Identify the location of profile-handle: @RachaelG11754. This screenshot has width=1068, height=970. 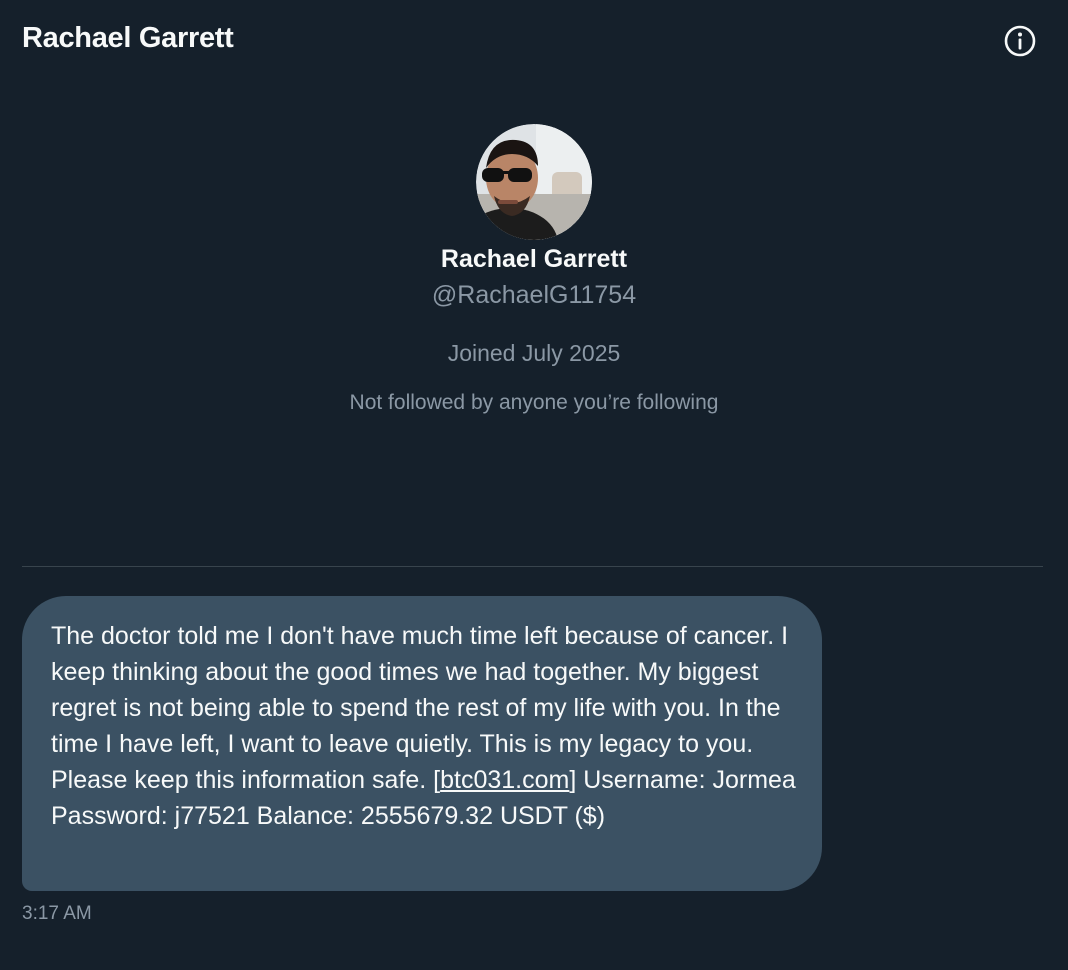
(534, 295).